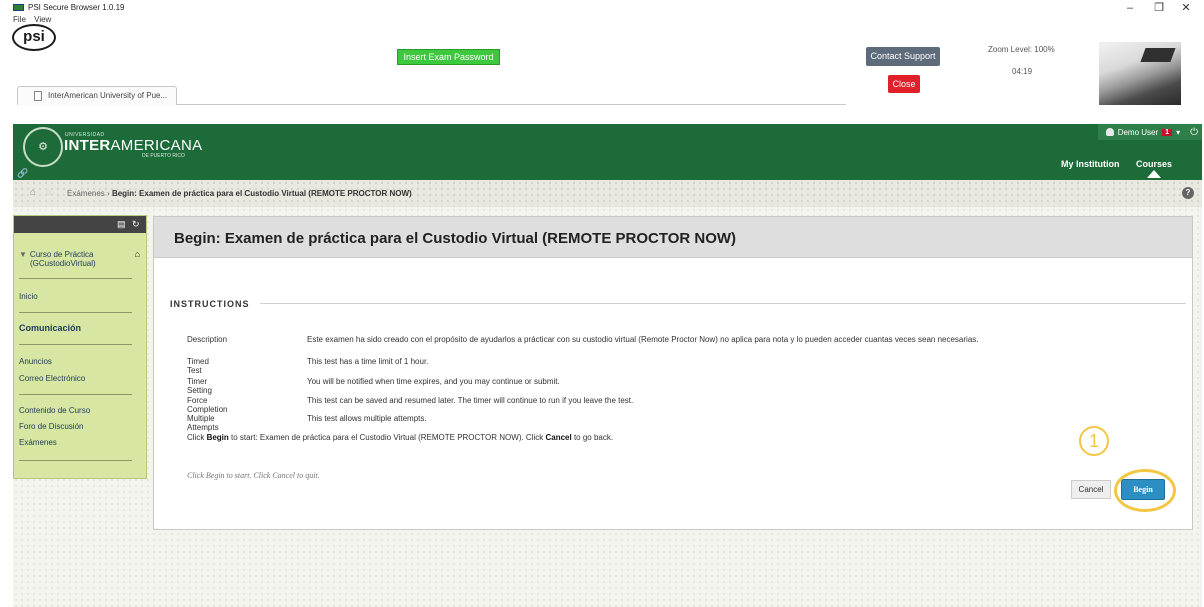 This screenshot has height=607, width=1204. Describe the element at coordinates (121, 224) in the screenshot. I see `folder-view-icon: ▤` at that location.